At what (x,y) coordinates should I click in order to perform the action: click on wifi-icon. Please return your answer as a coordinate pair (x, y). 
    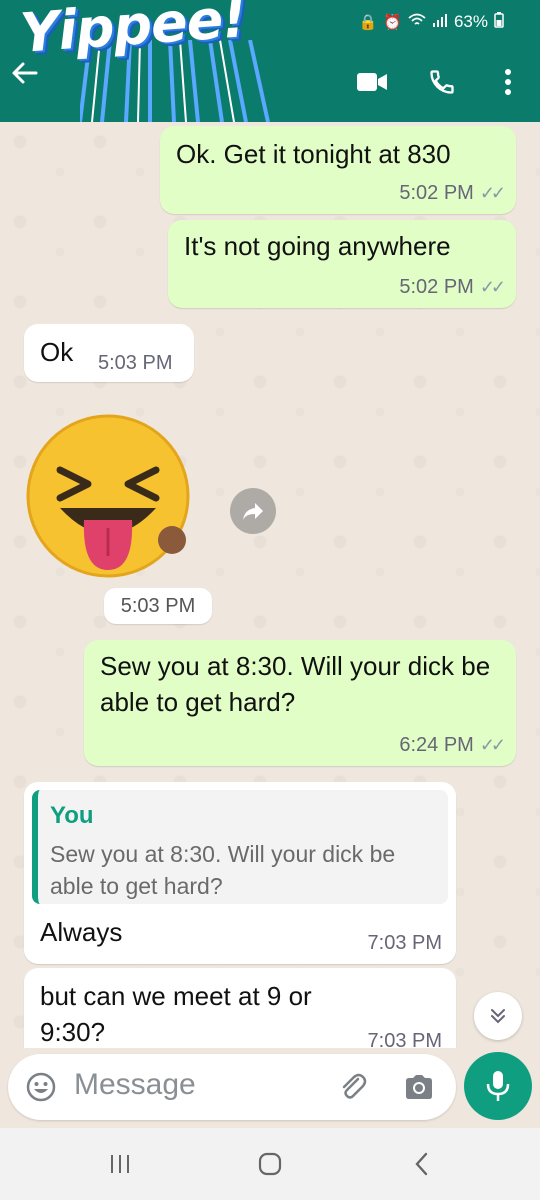
    Looking at the image, I should click on (417, 22).